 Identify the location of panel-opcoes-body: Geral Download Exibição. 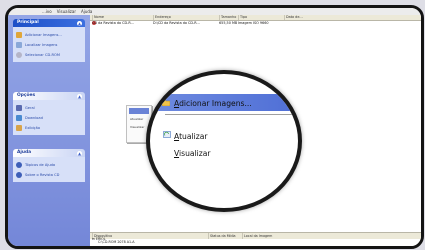
(49, 117).